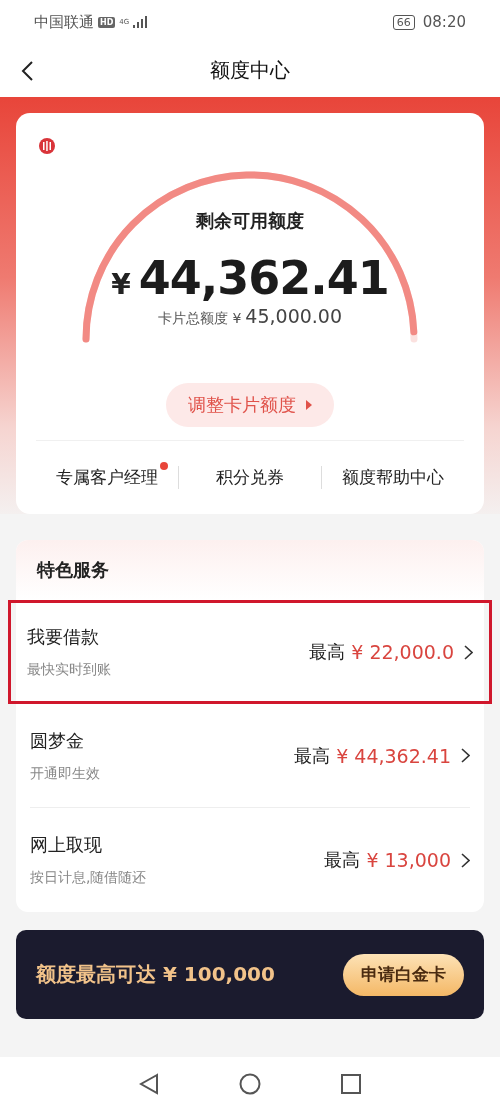 The height and width of the screenshot is (1111, 500). Describe the element at coordinates (402, 652) in the screenshot. I see `max-amount: ¥ 22,000.0` at that location.